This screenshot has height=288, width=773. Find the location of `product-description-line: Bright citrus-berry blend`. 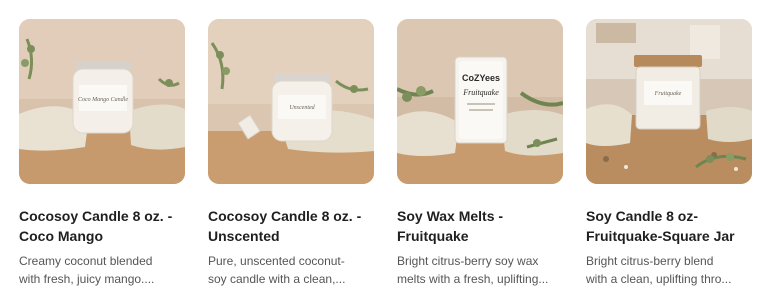

product-description-line: Bright citrus-berry blend is located at coordinates (650, 261).